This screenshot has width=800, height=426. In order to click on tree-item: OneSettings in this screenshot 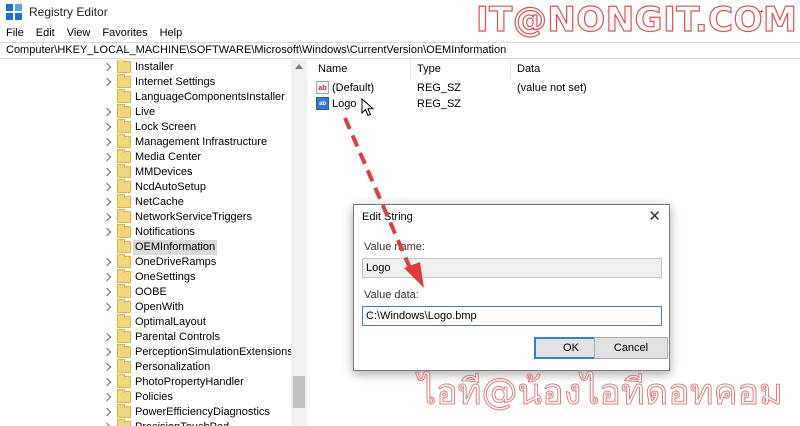, I will do `click(145, 277)`.